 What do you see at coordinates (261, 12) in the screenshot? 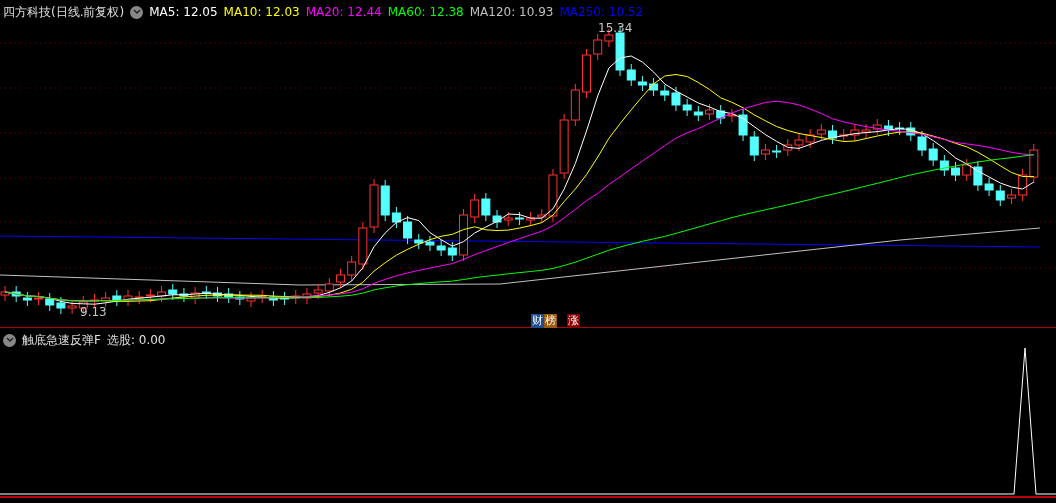
I see `legend-value: MA10: 12.03` at bounding box center [261, 12].